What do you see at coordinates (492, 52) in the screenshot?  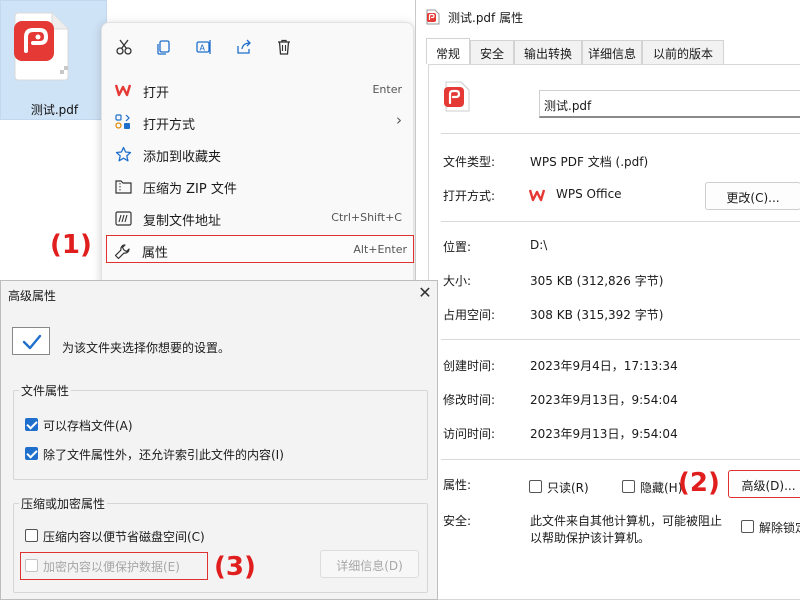 I see `tab-security: 安全` at bounding box center [492, 52].